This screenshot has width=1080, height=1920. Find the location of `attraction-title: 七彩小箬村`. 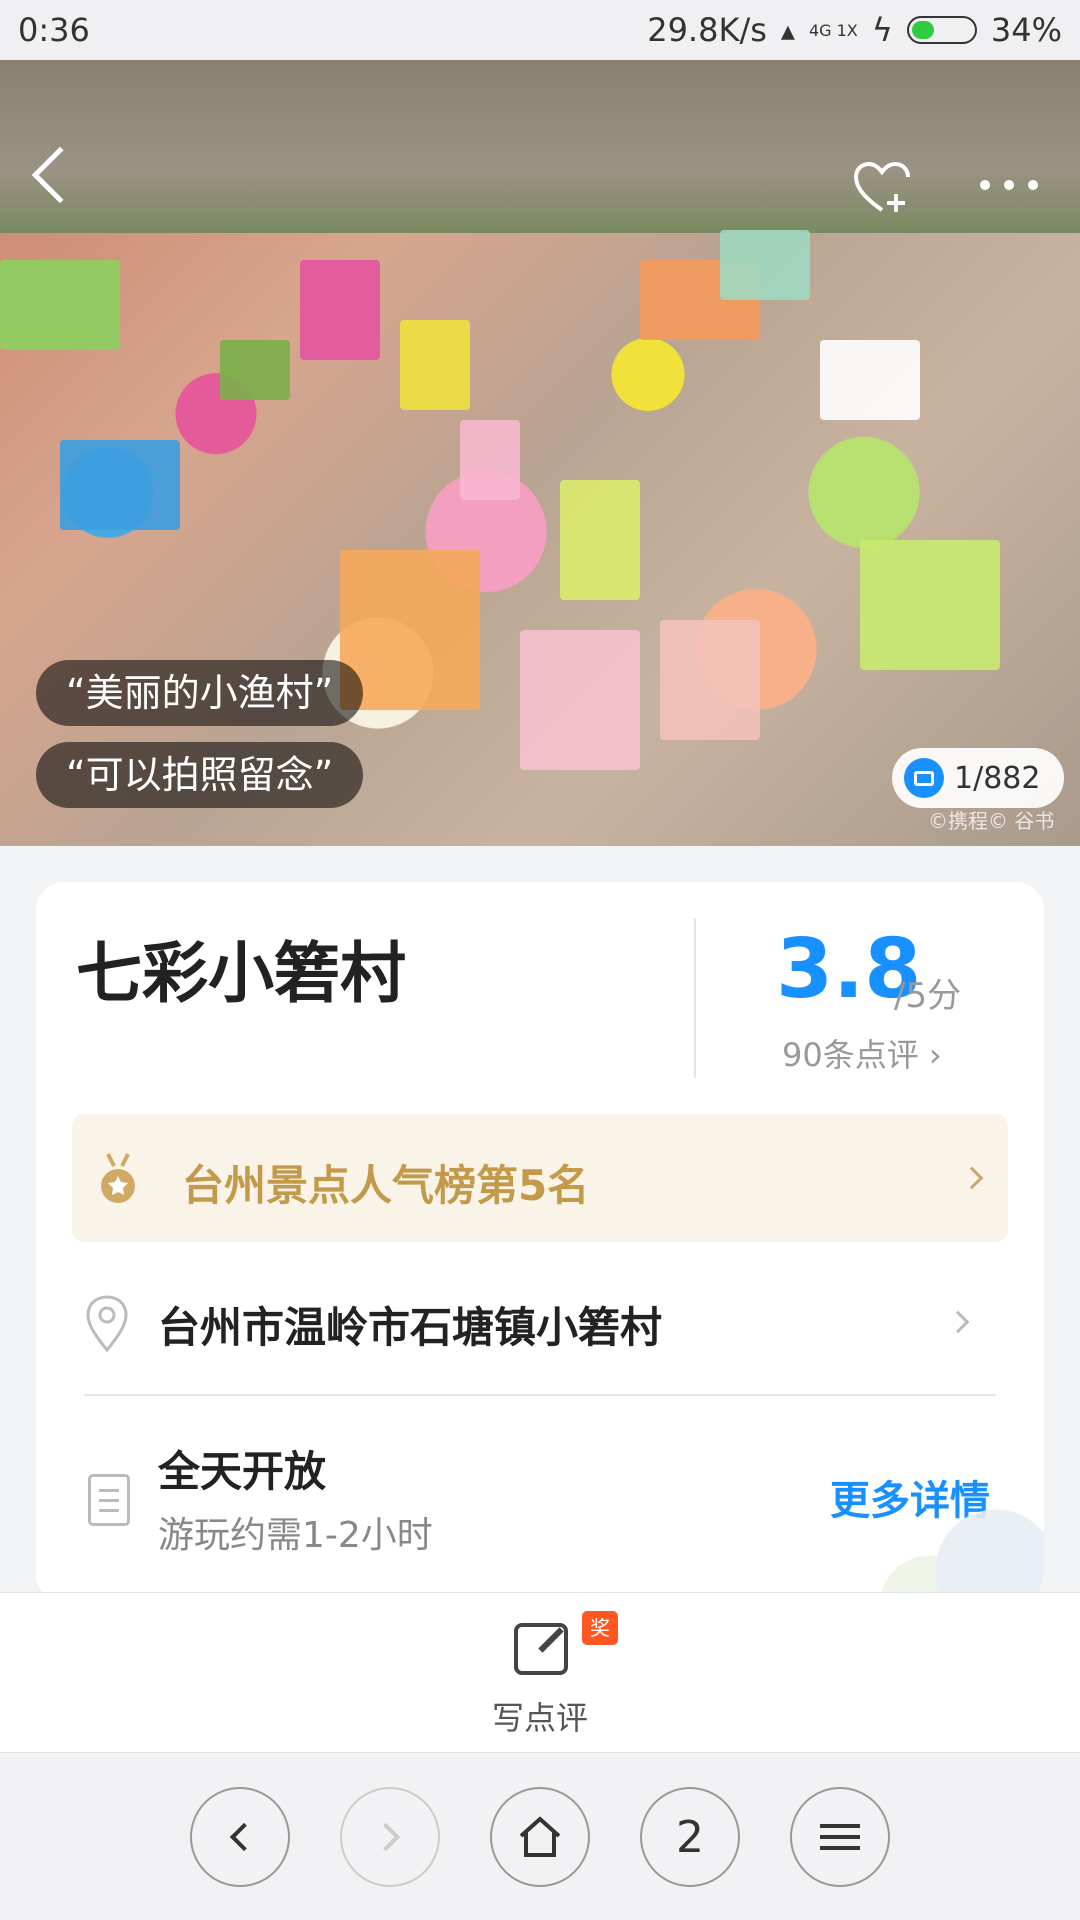

attraction-title: 七彩小箬村 is located at coordinates (241, 973).